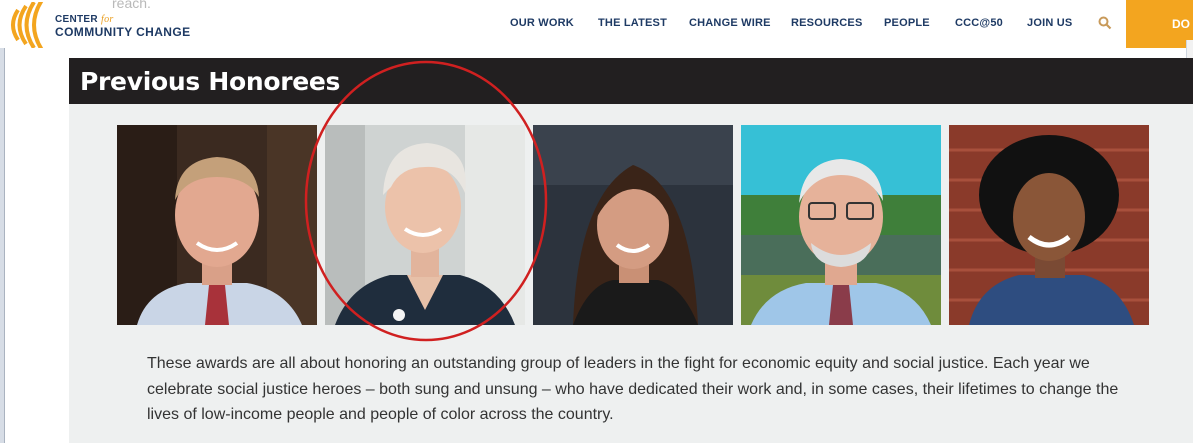 This screenshot has width=1193, height=443. What do you see at coordinates (1049, 23) in the screenshot?
I see `nav-join-us: JOIN US` at bounding box center [1049, 23].